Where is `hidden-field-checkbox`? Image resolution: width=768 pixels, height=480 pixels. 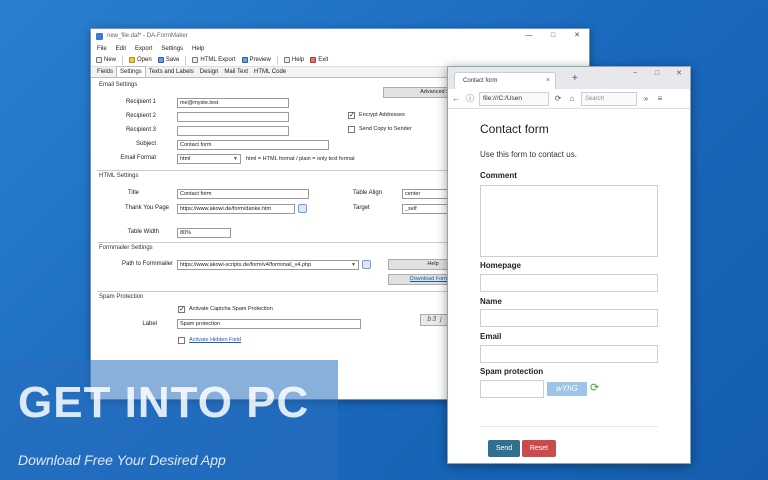
hidden-field-checkbox is located at coordinates (181, 340).